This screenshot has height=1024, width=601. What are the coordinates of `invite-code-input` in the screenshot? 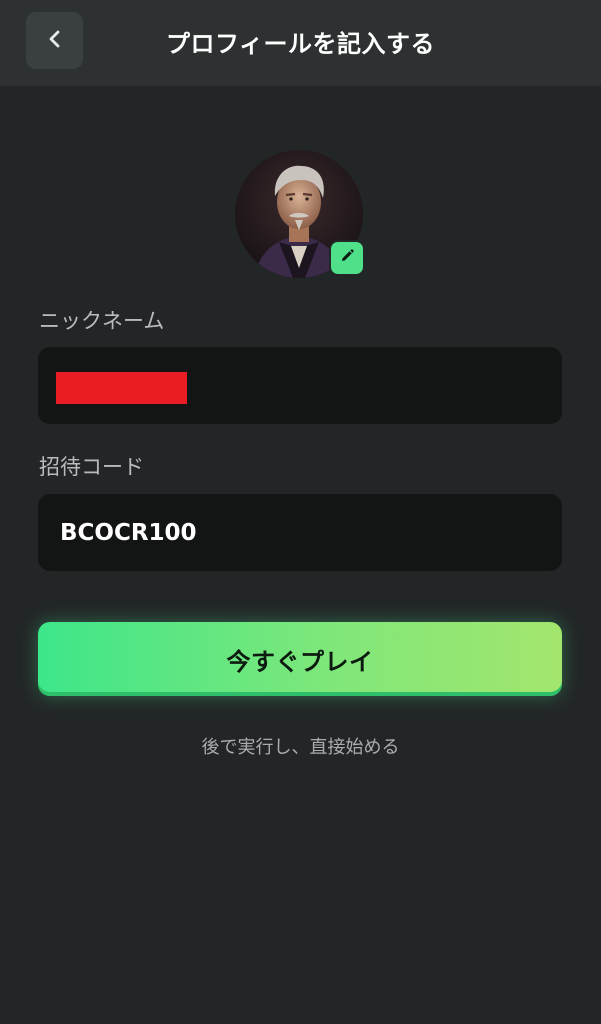 It's located at (300, 532).